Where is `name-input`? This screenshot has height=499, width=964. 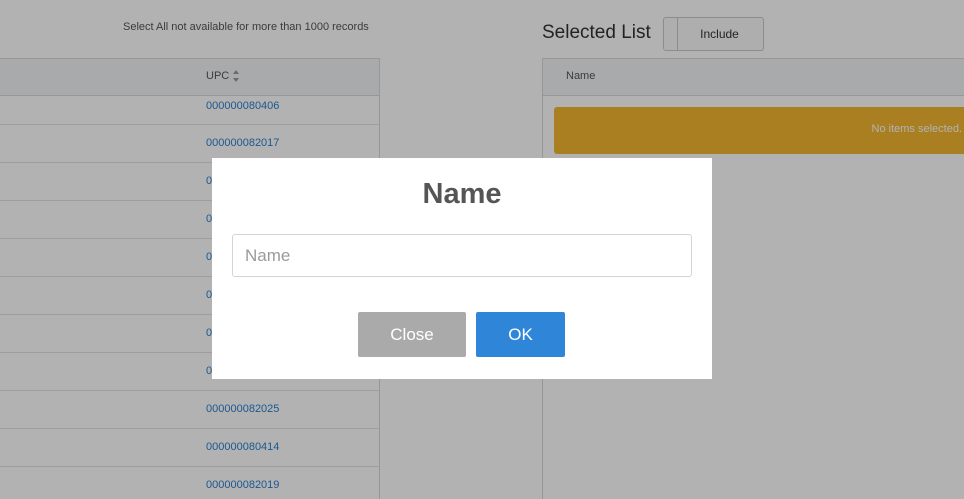
name-input is located at coordinates (462, 255).